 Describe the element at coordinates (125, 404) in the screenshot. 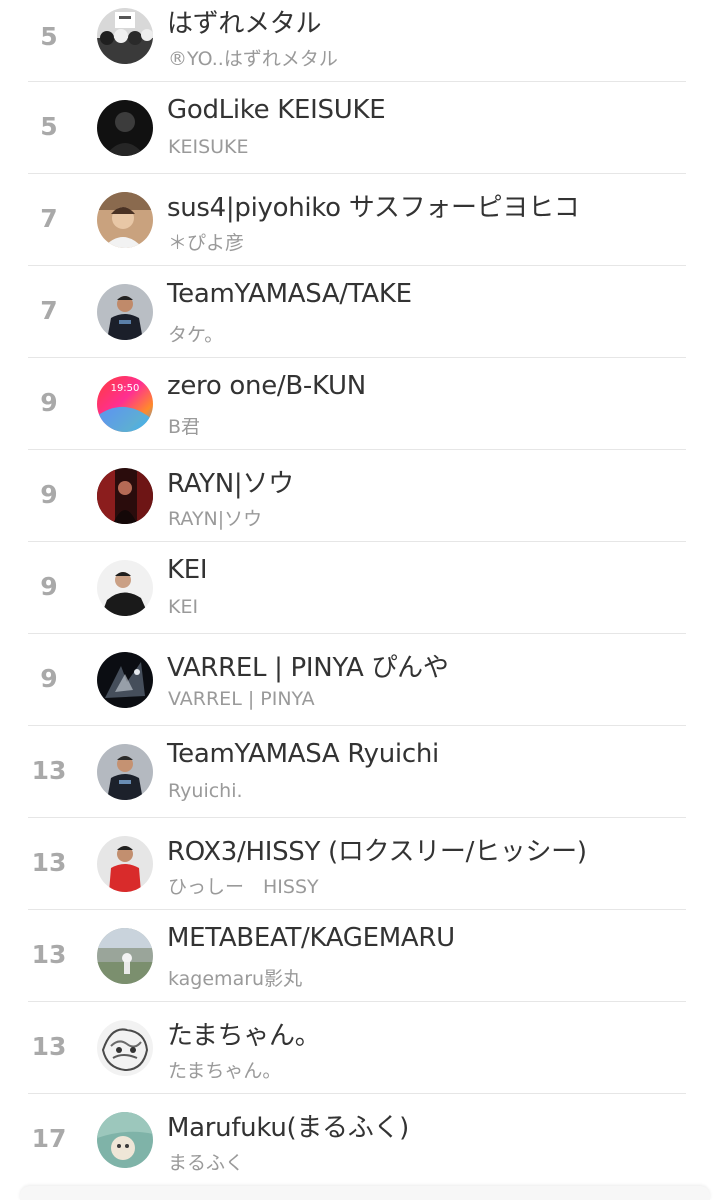

I see `avatar: 19:50` at that location.